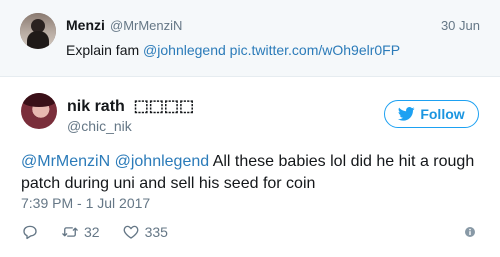 This screenshot has height=257, width=500. I want to click on like-count: 335, so click(156, 232).